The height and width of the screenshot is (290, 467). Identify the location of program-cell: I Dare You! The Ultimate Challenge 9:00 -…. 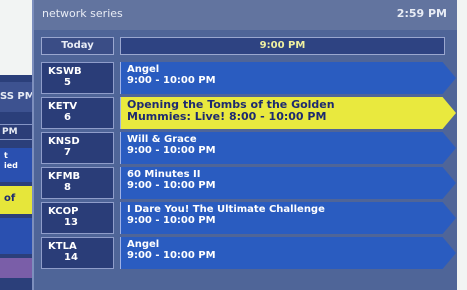
(288, 218).